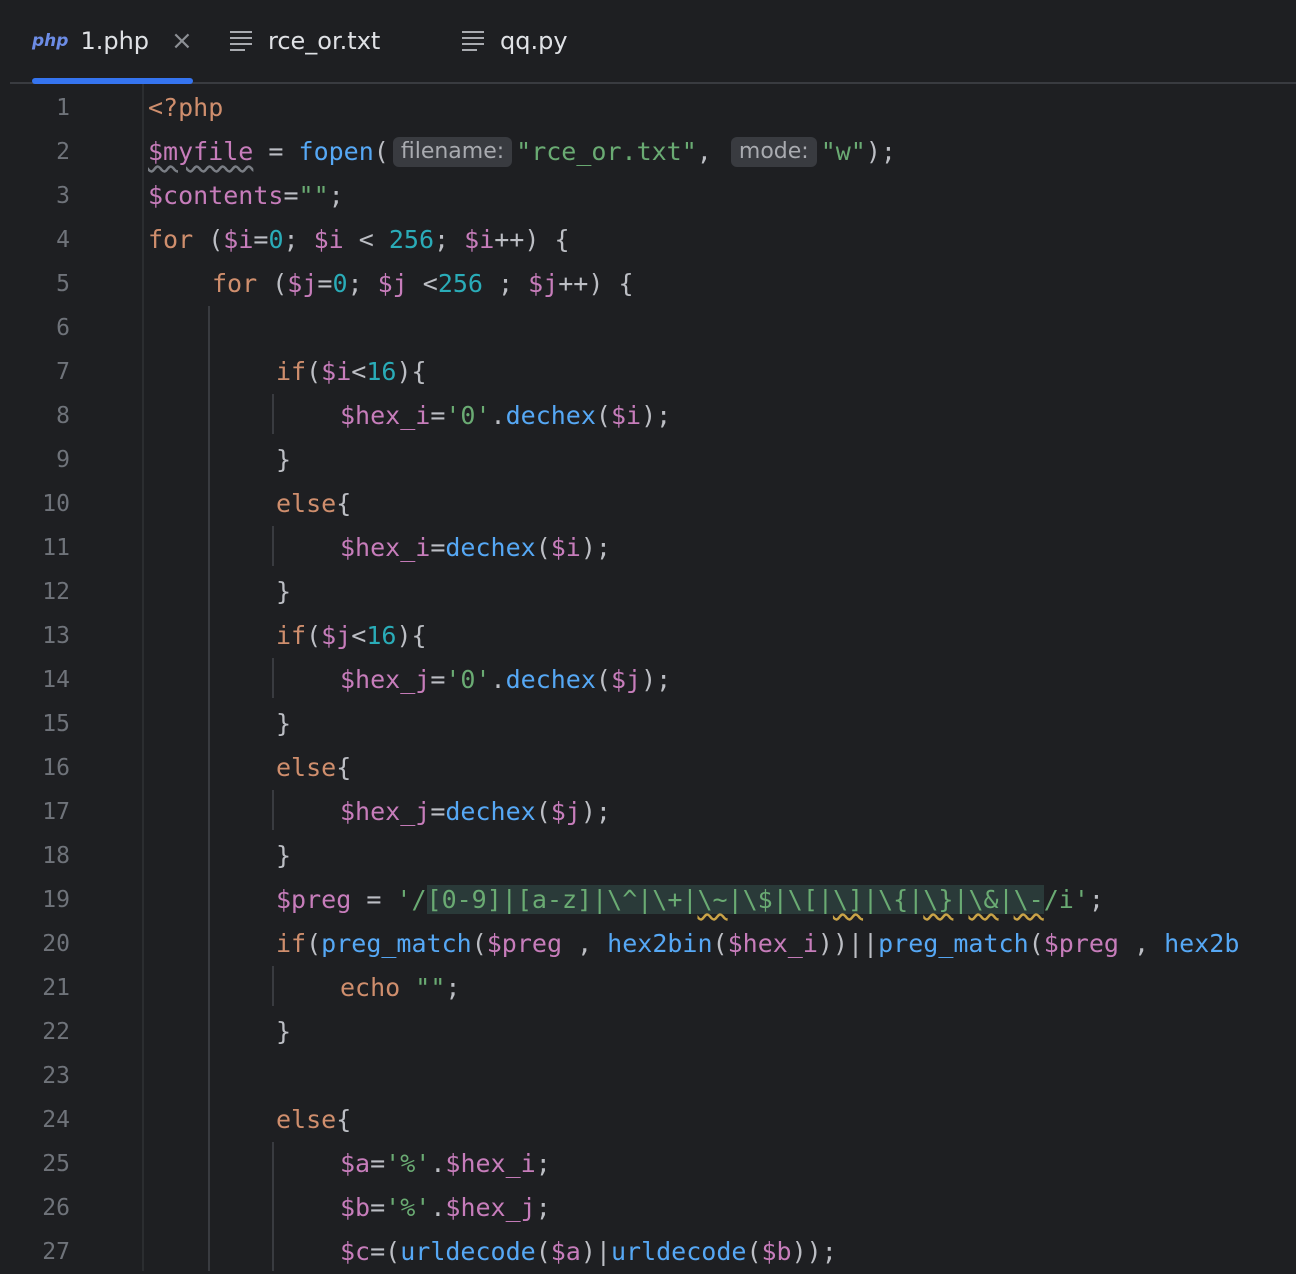  What do you see at coordinates (336, 151) in the screenshot?
I see `function-call: fopen` at bounding box center [336, 151].